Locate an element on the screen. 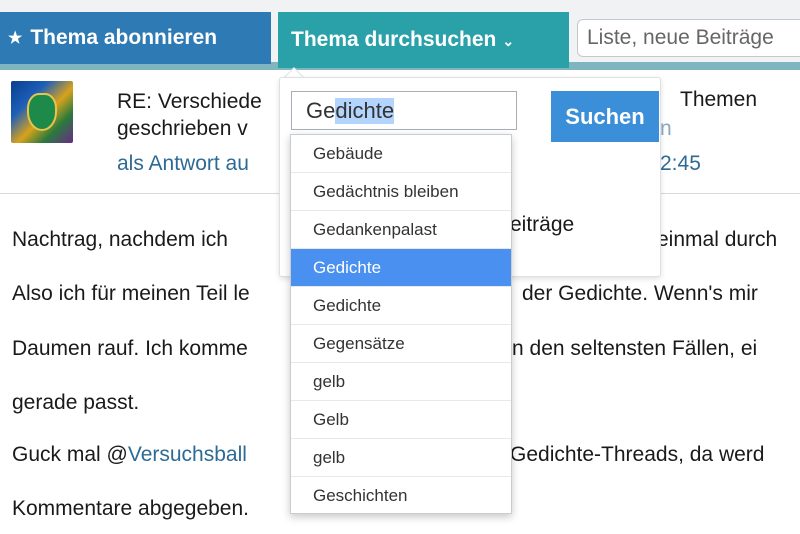 The width and height of the screenshot is (800, 534). suggestion-item-active: Gedichte is located at coordinates (401, 268).